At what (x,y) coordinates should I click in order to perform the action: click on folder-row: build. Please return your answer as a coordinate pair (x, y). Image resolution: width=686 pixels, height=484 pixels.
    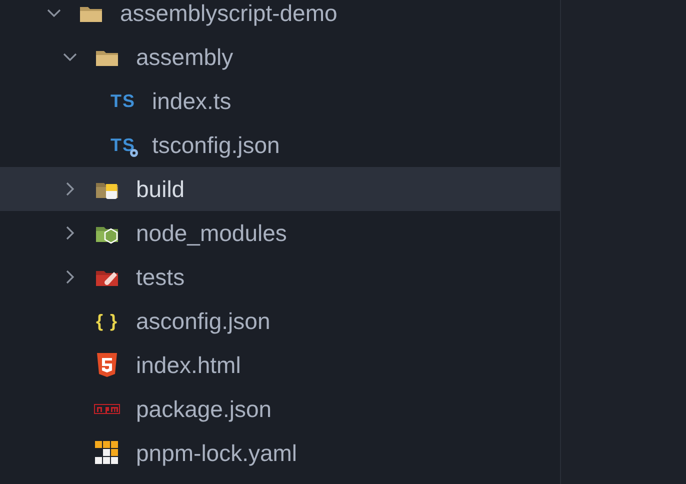
    Looking at the image, I should click on (280, 189).